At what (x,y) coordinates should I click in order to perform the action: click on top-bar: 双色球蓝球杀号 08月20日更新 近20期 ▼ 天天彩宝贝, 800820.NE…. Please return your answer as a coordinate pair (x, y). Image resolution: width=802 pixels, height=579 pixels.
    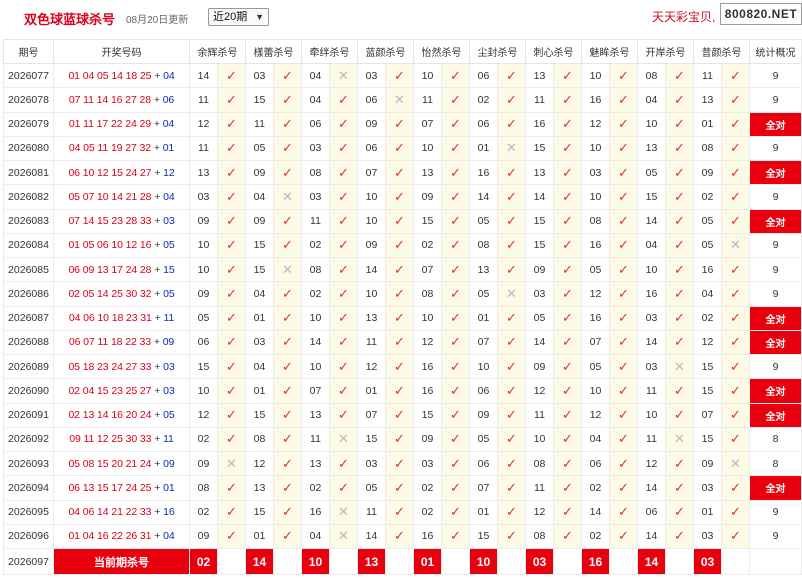
    Looking at the image, I should click on (401, 18).